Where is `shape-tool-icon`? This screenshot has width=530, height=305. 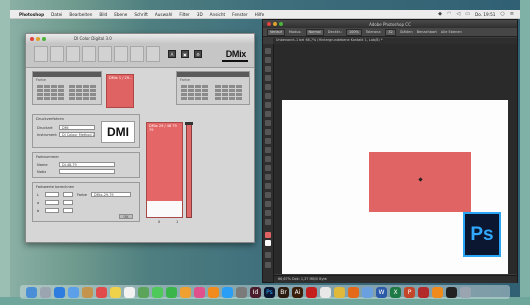 shape-tool-icon is located at coordinates (268, 204).